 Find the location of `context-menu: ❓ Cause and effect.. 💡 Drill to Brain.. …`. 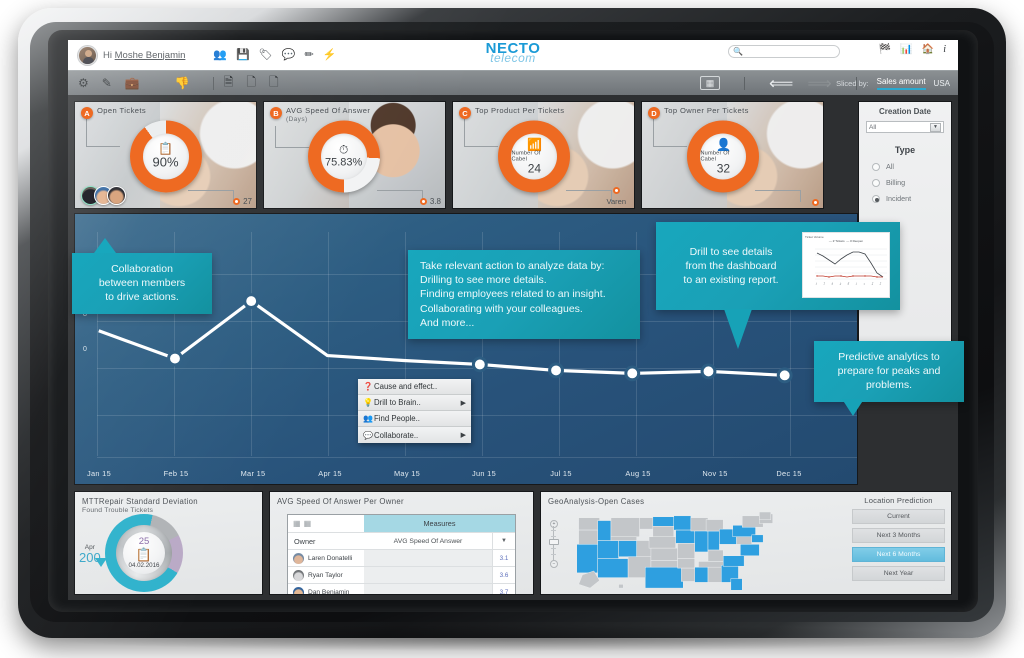

context-menu: ❓ Cause and effect.. 💡 Drill to Brain.. … is located at coordinates (414, 411).